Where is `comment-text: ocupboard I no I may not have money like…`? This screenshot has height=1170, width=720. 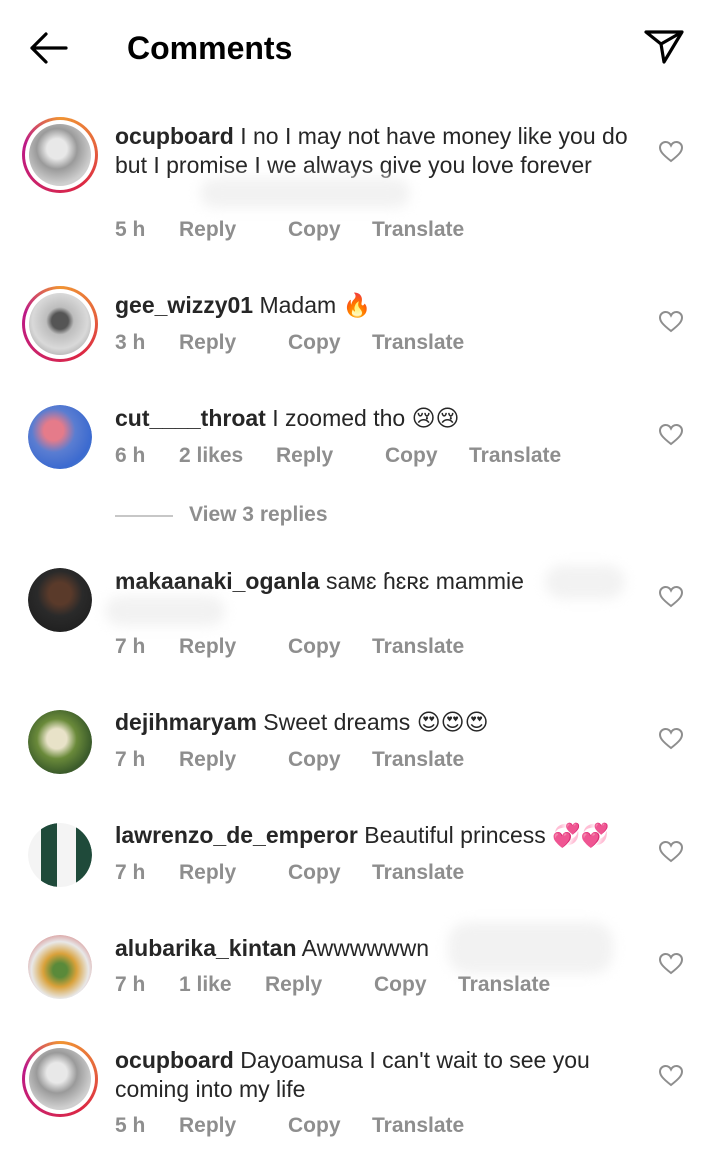 comment-text: ocupboard I no I may not have money like… is located at coordinates (375, 151).